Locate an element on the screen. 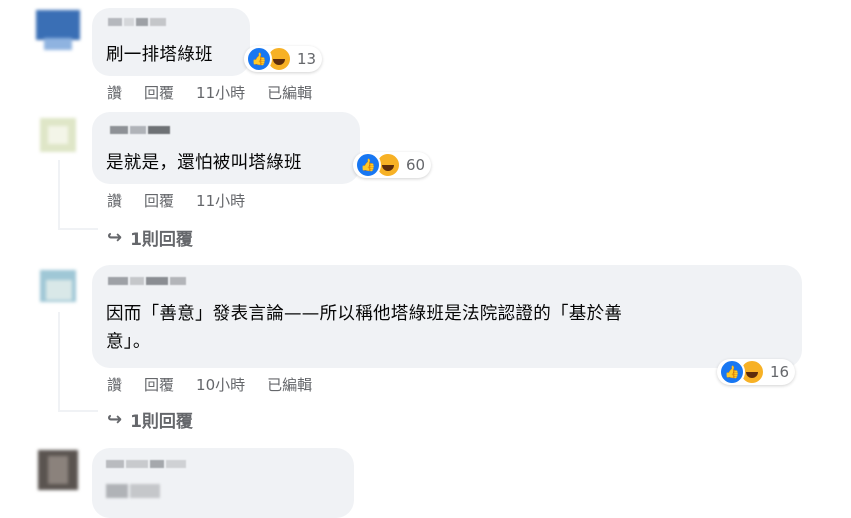 The height and width of the screenshot is (518, 851). reaction-summary: 👍 60 is located at coordinates (392, 165).